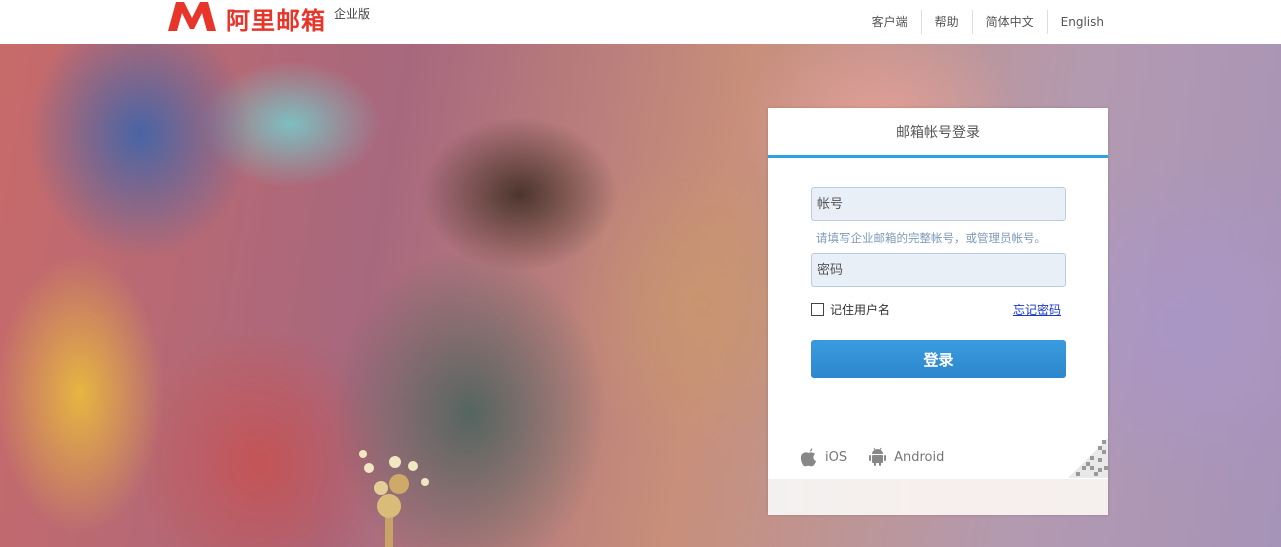 This screenshot has width=1281, height=547. What do you see at coordinates (938, 204) in the screenshot?
I see `account-input` at bounding box center [938, 204].